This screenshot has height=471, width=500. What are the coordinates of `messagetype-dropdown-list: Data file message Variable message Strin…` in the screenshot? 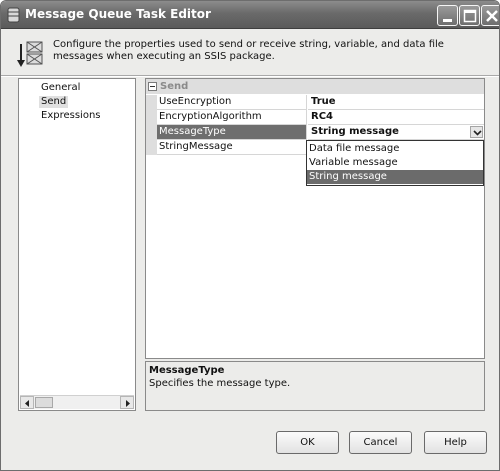 It's located at (395, 163).